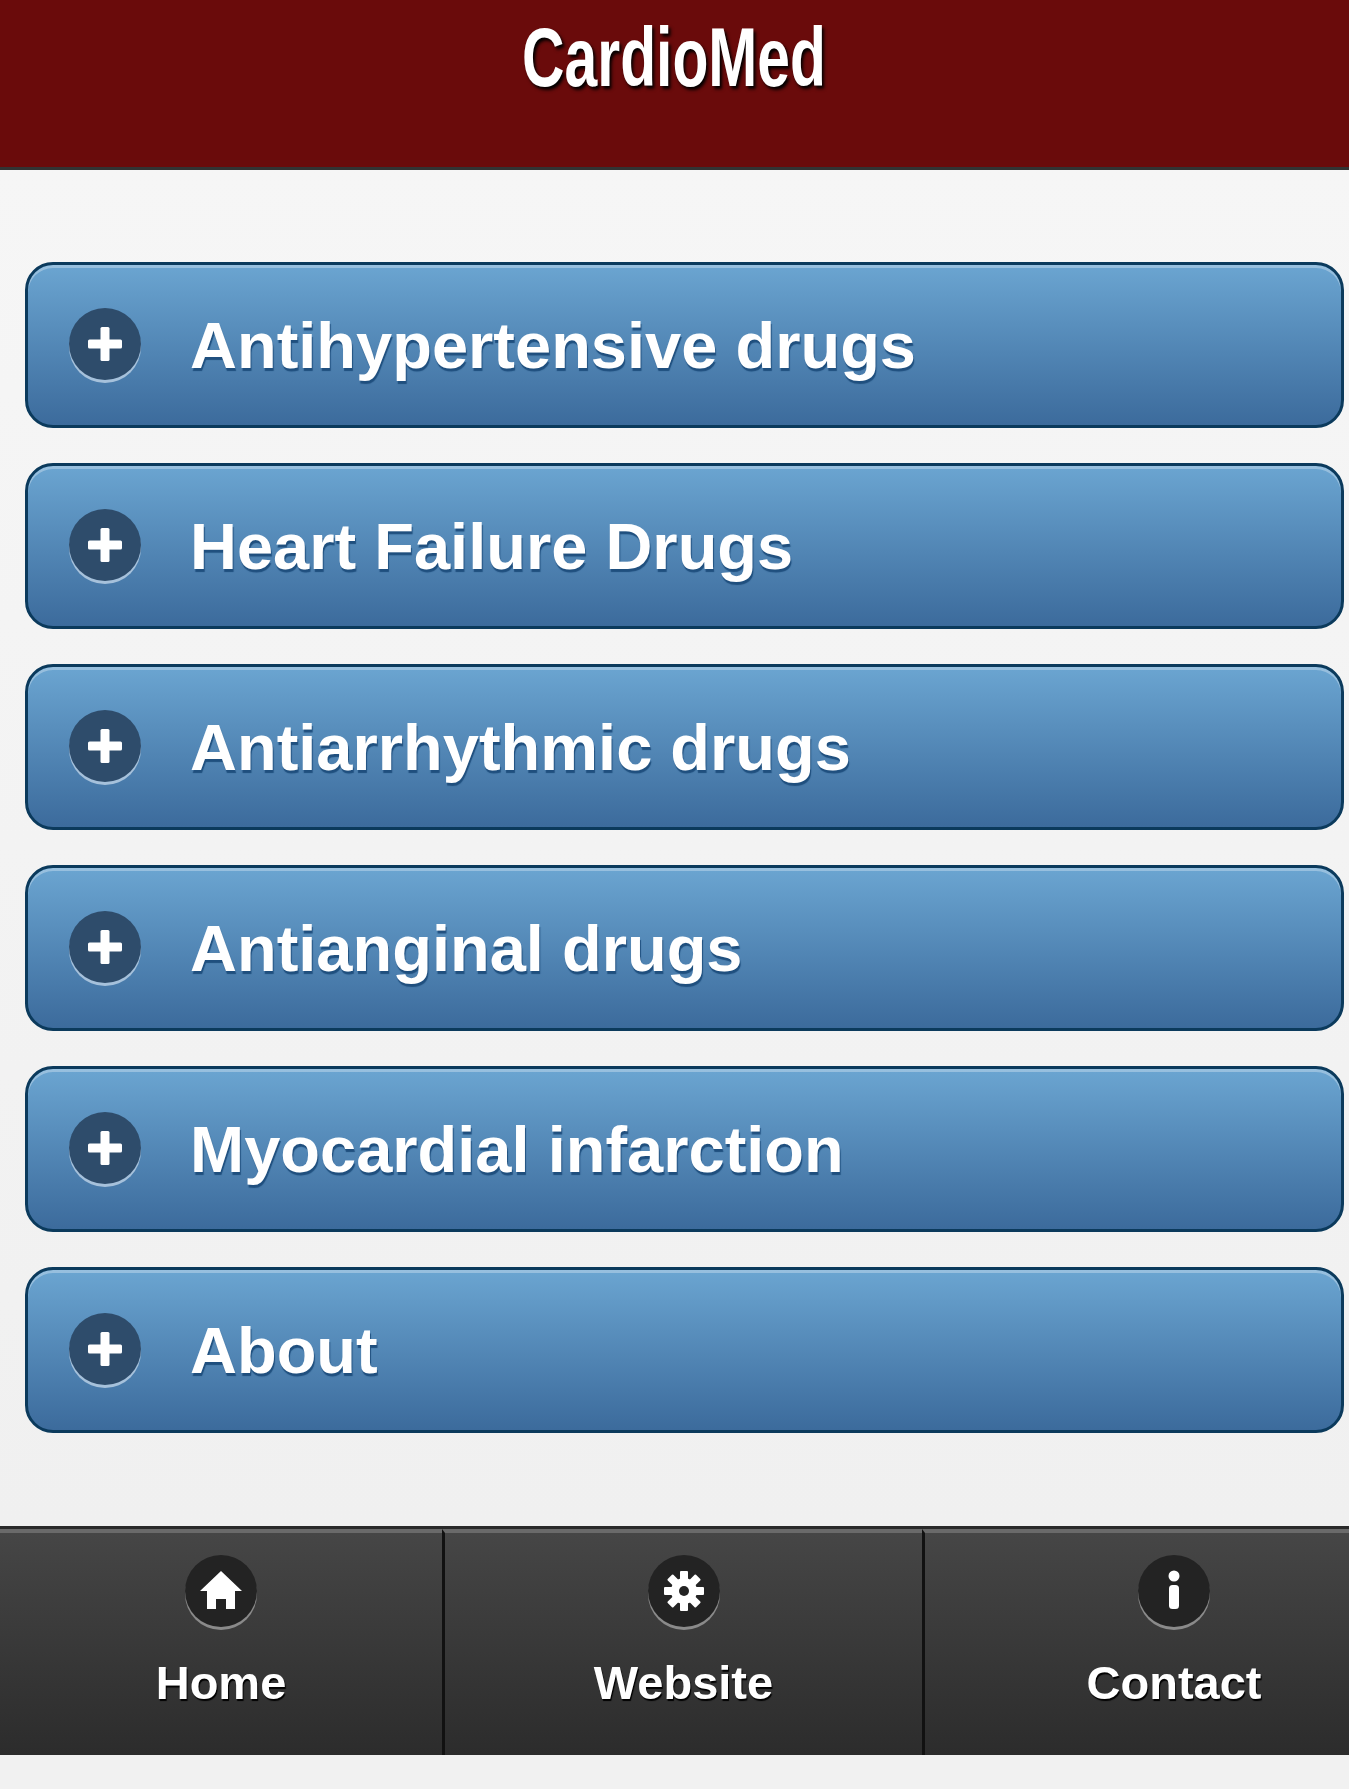 This screenshot has width=1349, height=1789. I want to click on accordion-header: Heart Failure Drugs, so click(684, 546).